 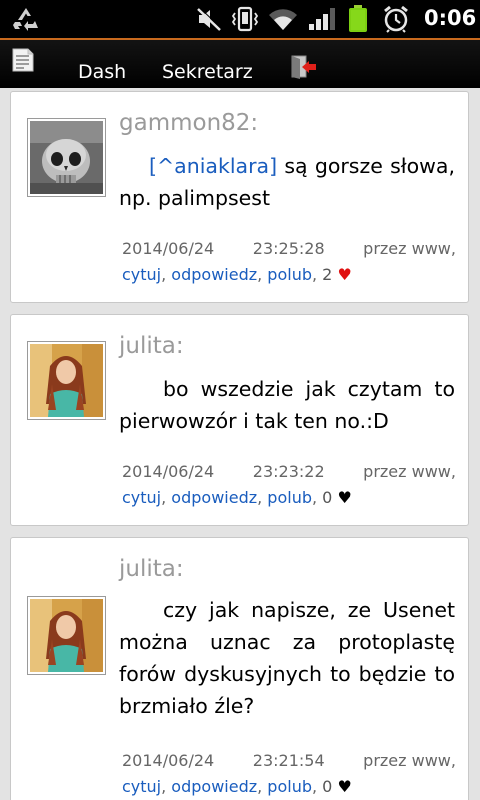 What do you see at coordinates (240, 39) in the screenshot?
I see `accent-line` at bounding box center [240, 39].